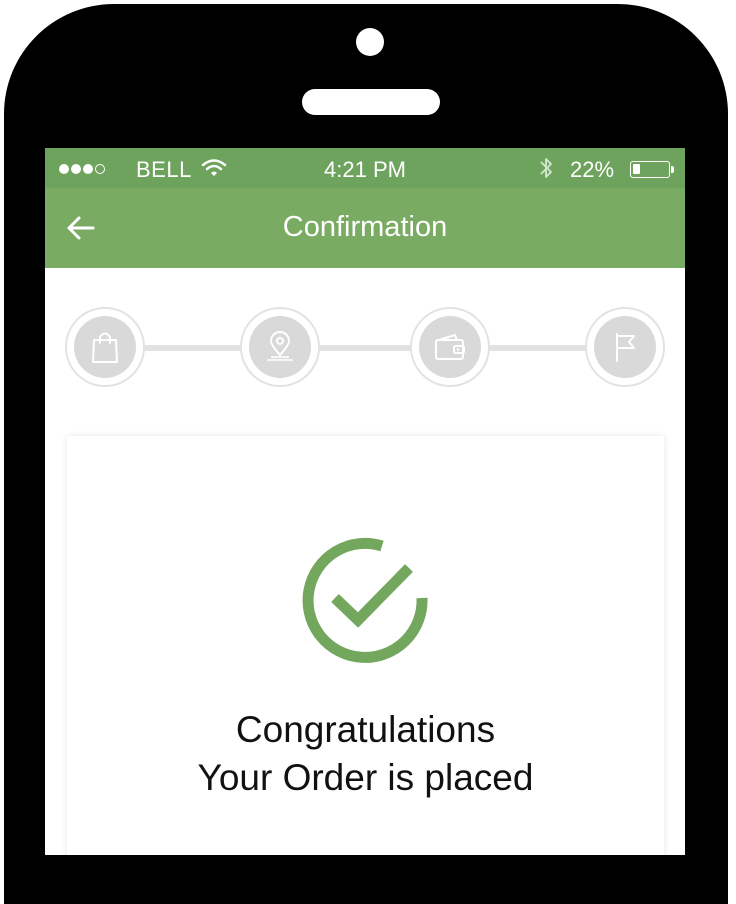 Image resolution: width=736 pixels, height=904 pixels. I want to click on wallet-icon, so click(450, 347).